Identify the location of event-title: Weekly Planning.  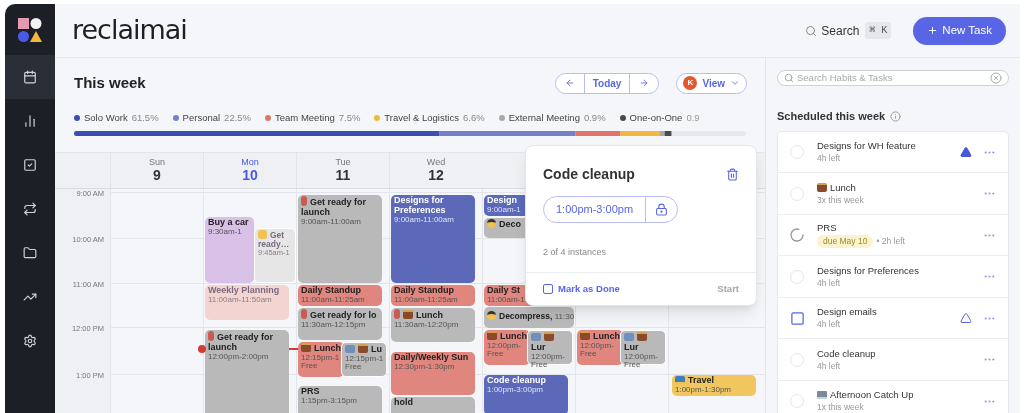
(244, 290).